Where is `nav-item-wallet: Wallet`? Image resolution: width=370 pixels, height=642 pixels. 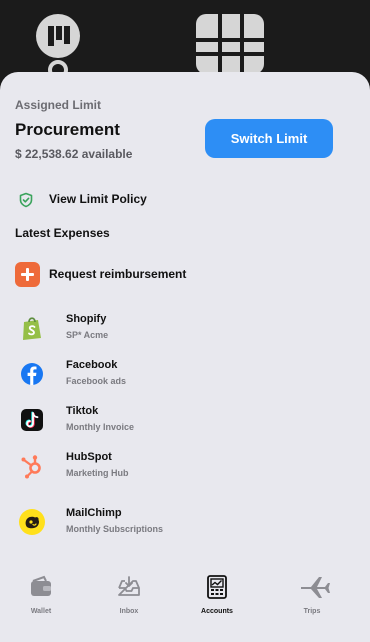 nav-item-wallet: Wallet is located at coordinates (41, 598).